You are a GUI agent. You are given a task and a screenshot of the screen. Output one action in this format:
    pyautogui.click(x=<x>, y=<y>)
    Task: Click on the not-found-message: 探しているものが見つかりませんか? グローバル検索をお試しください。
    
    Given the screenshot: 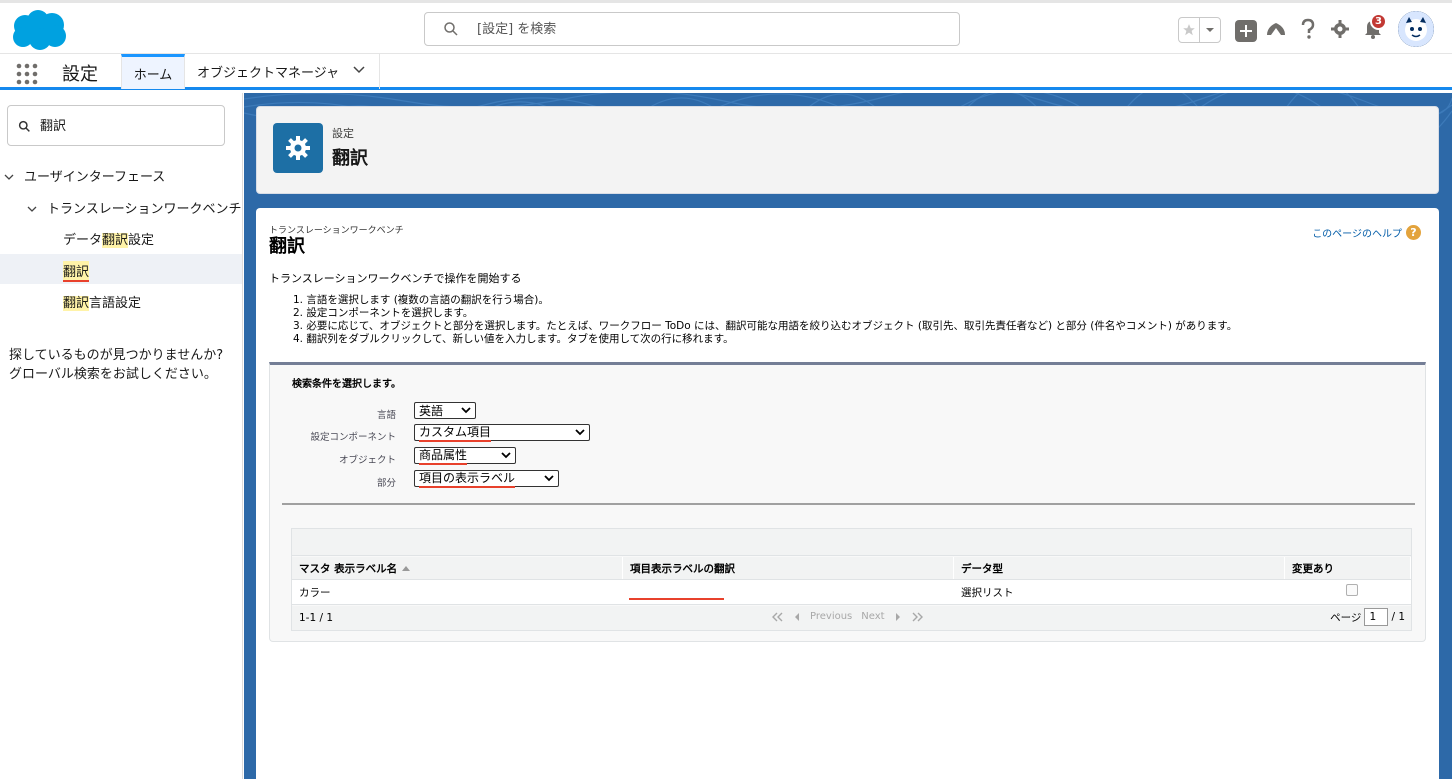 What is the action you would take?
    pyautogui.click(x=116, y=365)
    